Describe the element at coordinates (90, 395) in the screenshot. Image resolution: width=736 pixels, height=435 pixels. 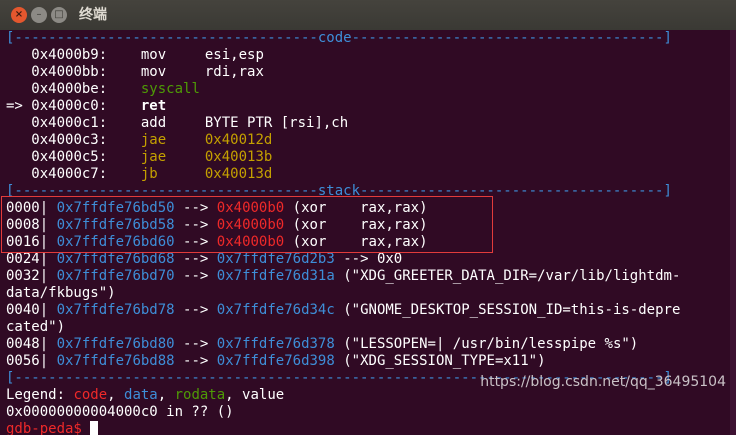
I see `legend-code: code` at that location.